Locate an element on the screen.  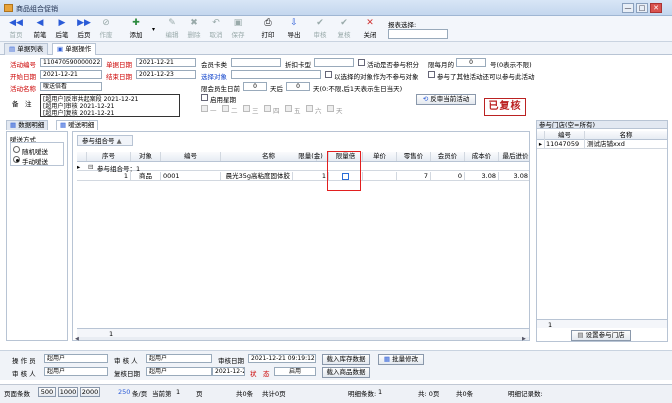
select-object-label: 选择对象 is located at coordinates (214, 76).